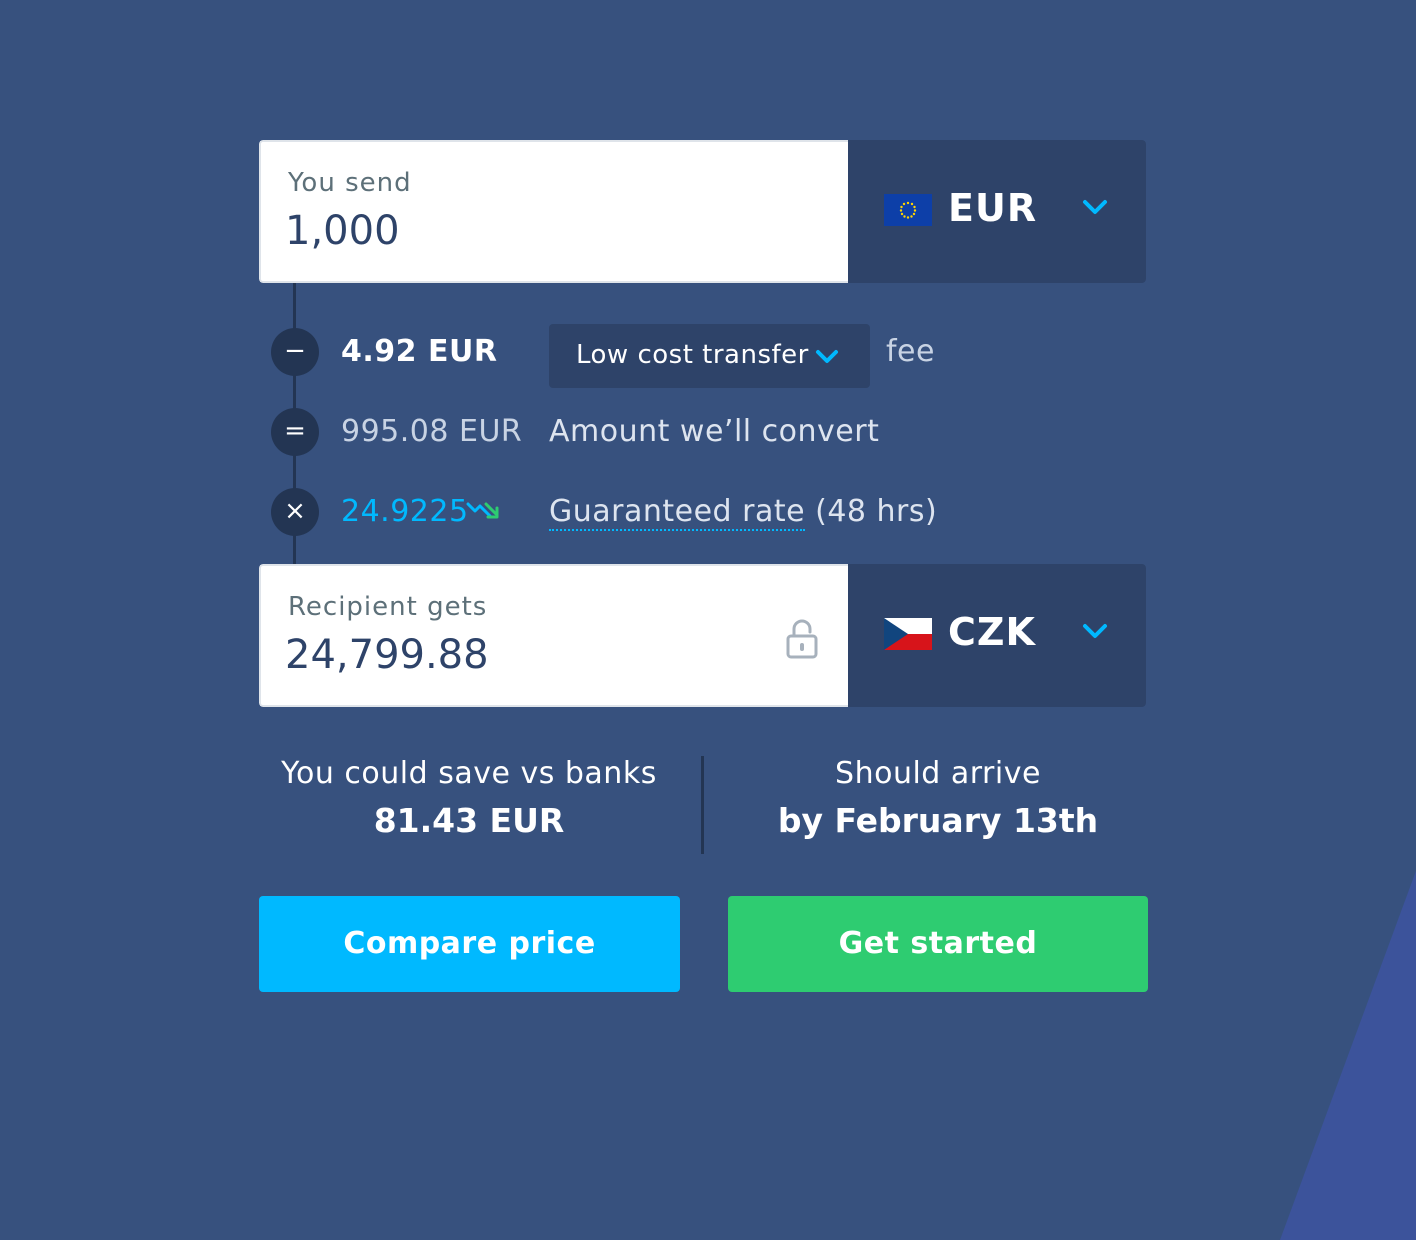  I want to click on send-currency-select: EUR, so click(997, 211).